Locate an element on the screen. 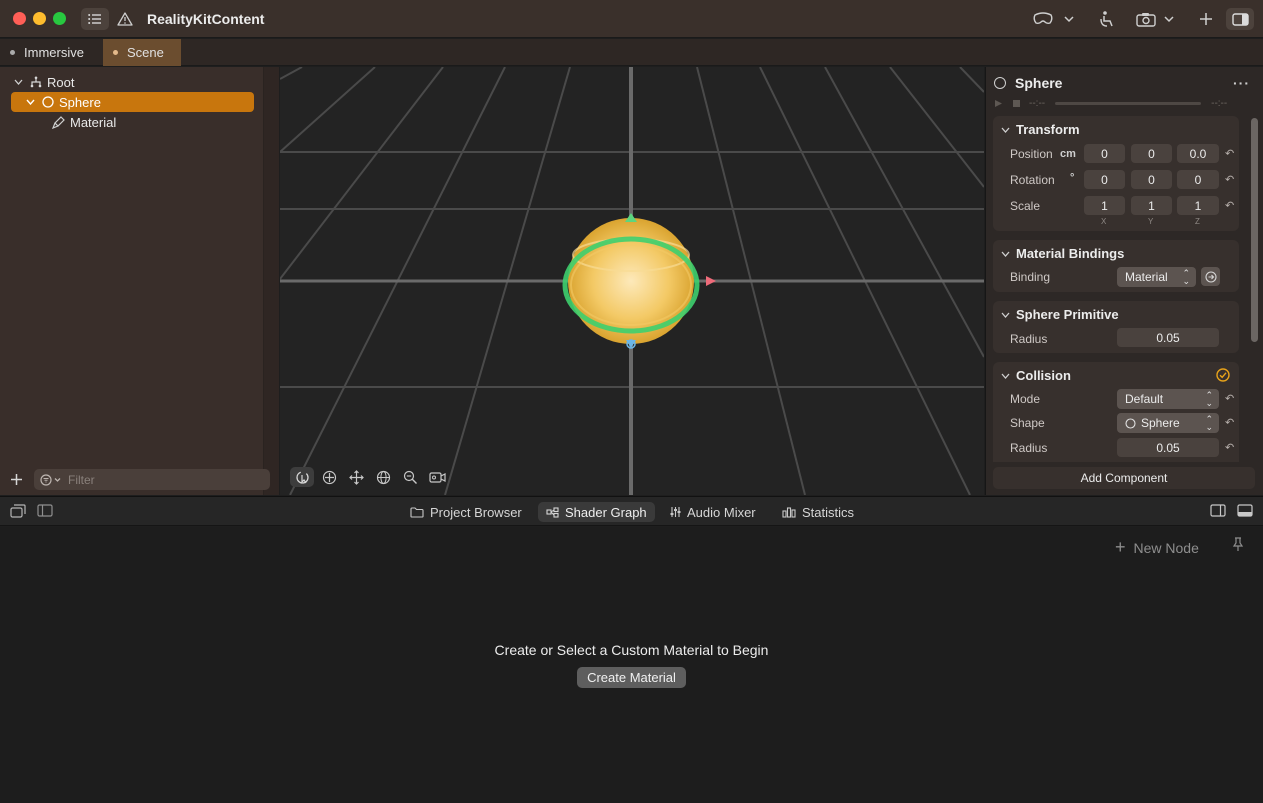 The width and height of the screenshot is (1263, 803). camera-tool-button is located at coordinates (437, 477).